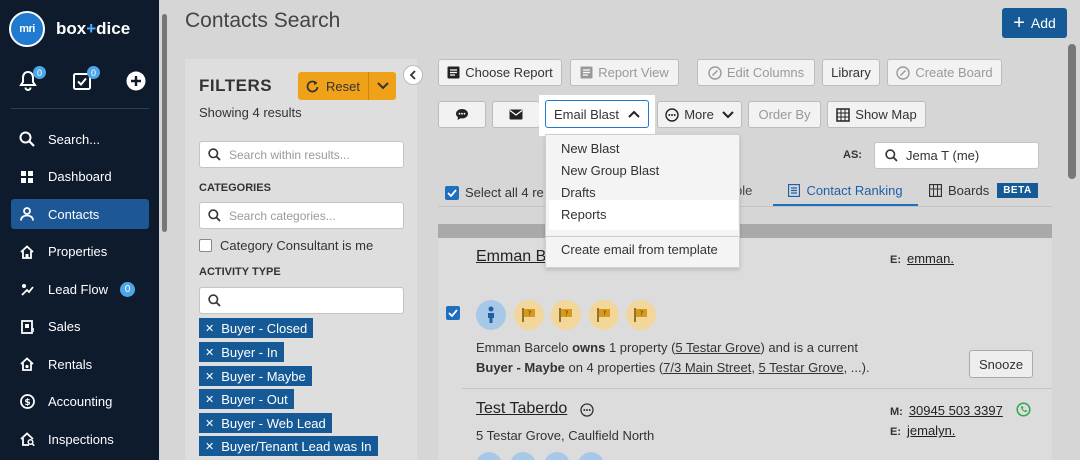  What do you see at coordinates (1072, 111) in the screenshot?
I see `main-scrollbar` at bounding box center [1072, 111].